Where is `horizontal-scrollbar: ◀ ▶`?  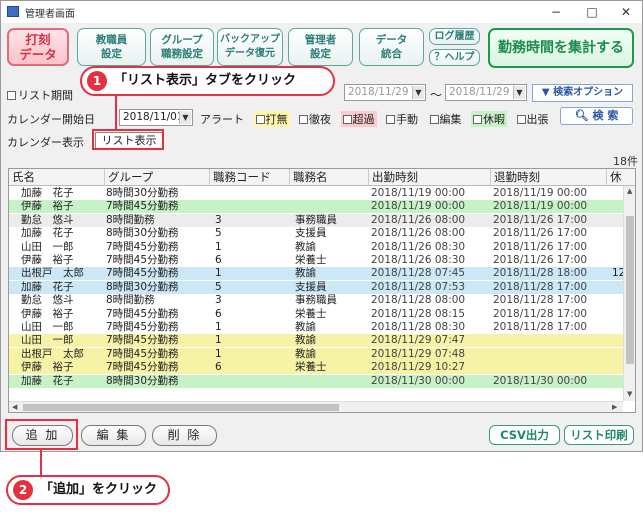
horizontal-scrollbar: ◀ ▶ is located at coordinates (316, 406).